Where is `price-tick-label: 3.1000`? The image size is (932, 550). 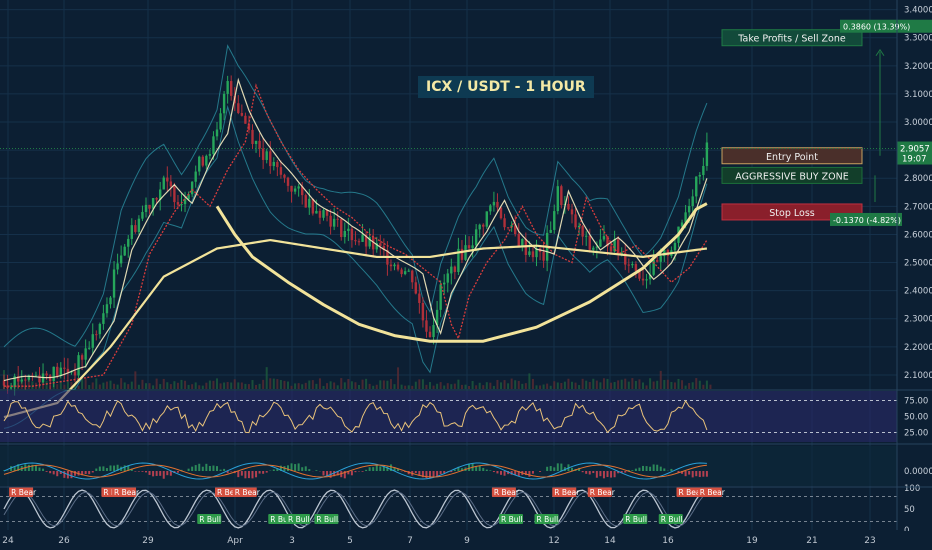
price-tick-label: 3.1000 is located at coordinates (918, 95).